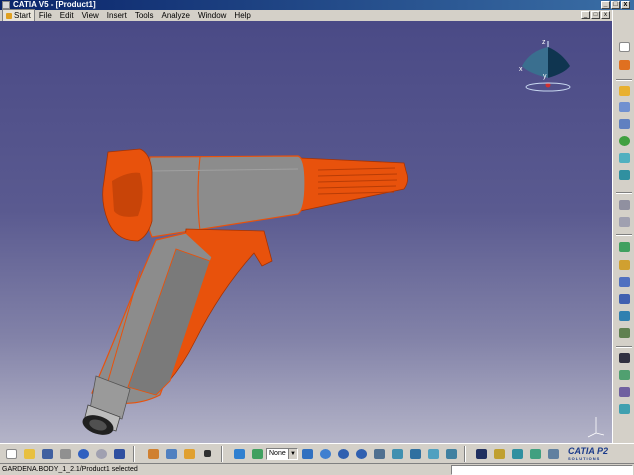 The image size is (634, 475). What do you see at coordinates (47, 453) in the screenshot?
I see `save-icon` at bounding box center [47, 453].